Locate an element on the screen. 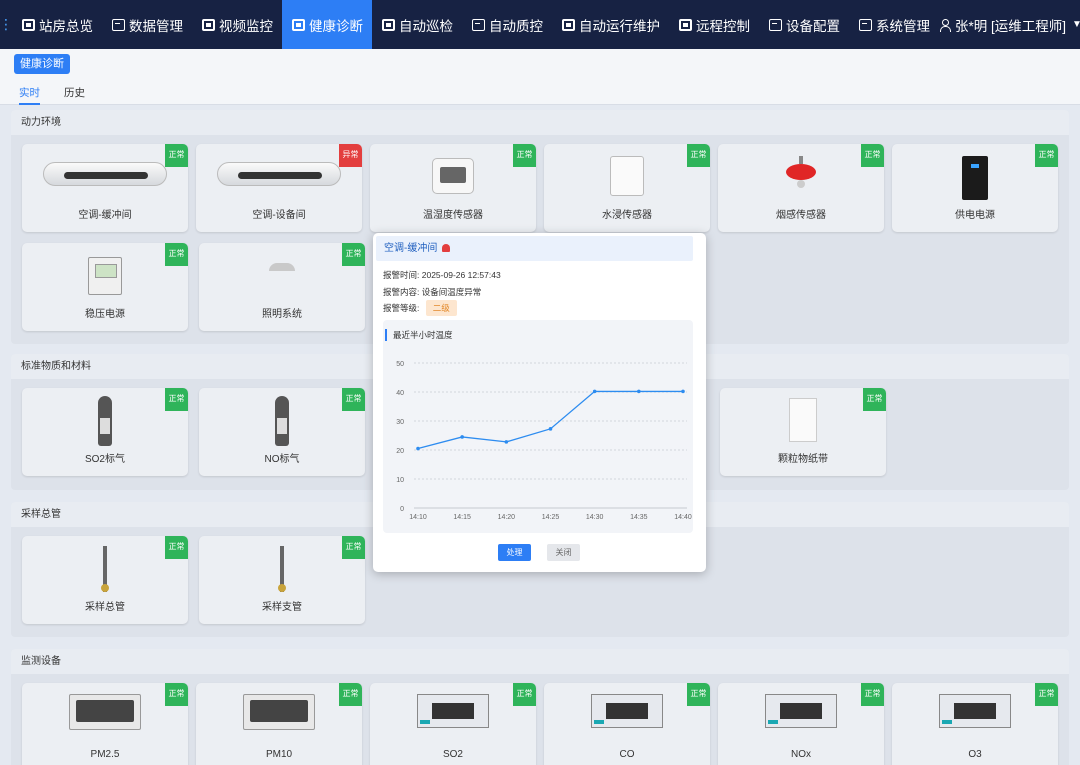  device-card: 正常照明系统 is located at coordinates (282, 287).